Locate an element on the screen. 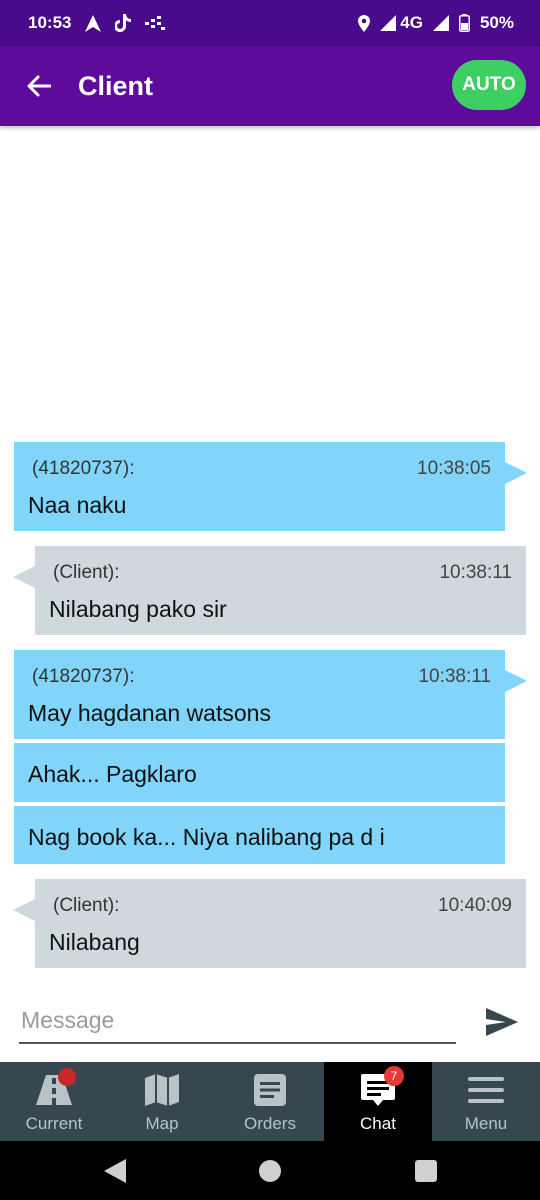 Image resolution: width=540 pixels, height=1200 pixels. system-back-button is located at coordinates (115, 1171).